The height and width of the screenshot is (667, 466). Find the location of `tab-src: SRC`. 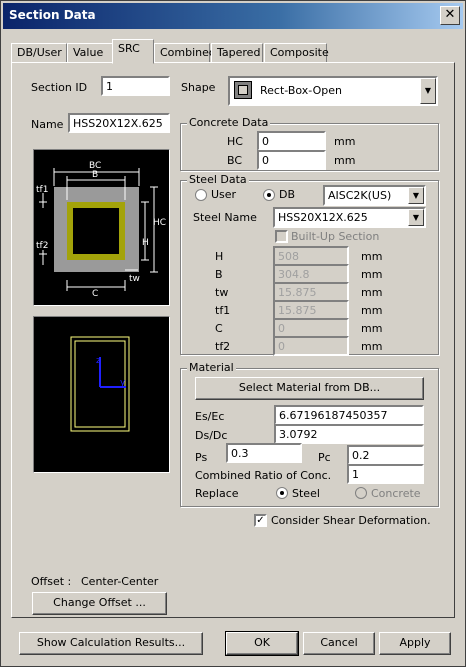

tab-src: SRC is located at coordinates (133, 51).